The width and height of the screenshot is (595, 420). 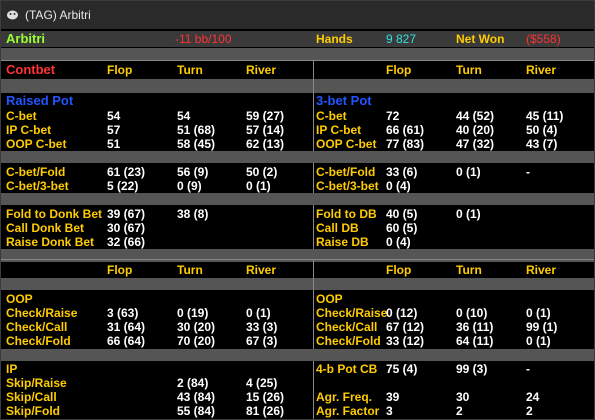 What do you see at coordinates (545, 116) in the screenshot?
I see `stat-value: 45 (11)` at bounding box center [545, 116].